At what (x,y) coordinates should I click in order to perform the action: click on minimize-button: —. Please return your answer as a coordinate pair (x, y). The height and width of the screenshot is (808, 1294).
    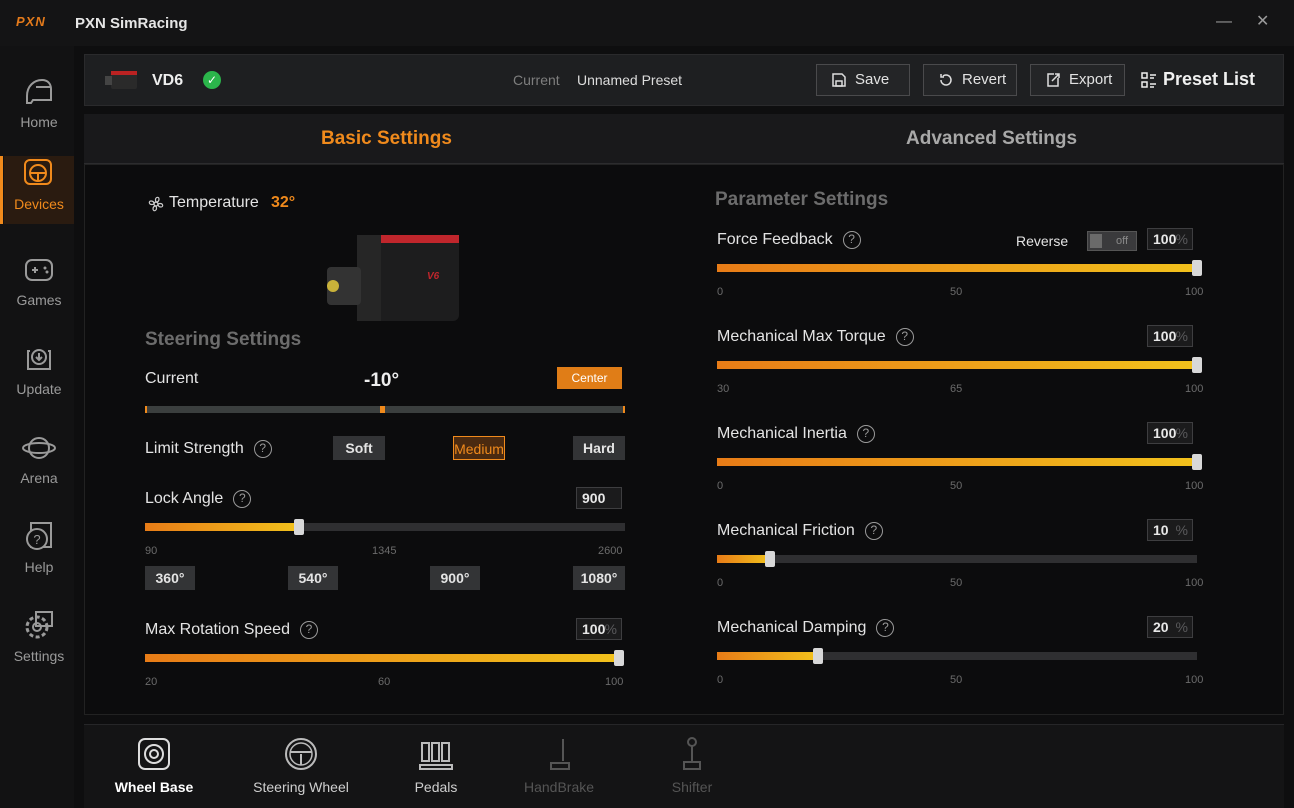
    Looking at the image, I should click on (1224, 22).